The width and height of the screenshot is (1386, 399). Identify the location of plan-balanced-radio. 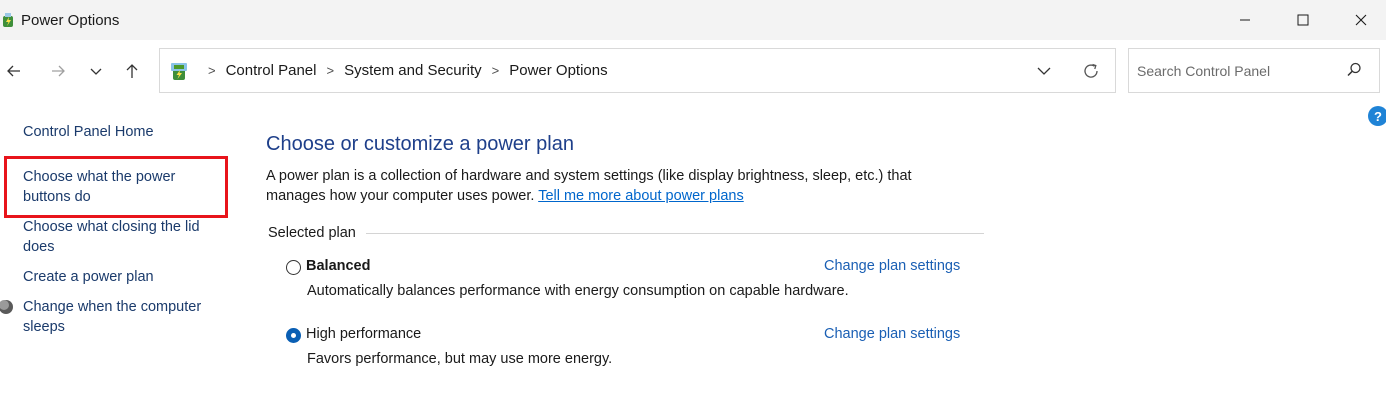
(293, 267).